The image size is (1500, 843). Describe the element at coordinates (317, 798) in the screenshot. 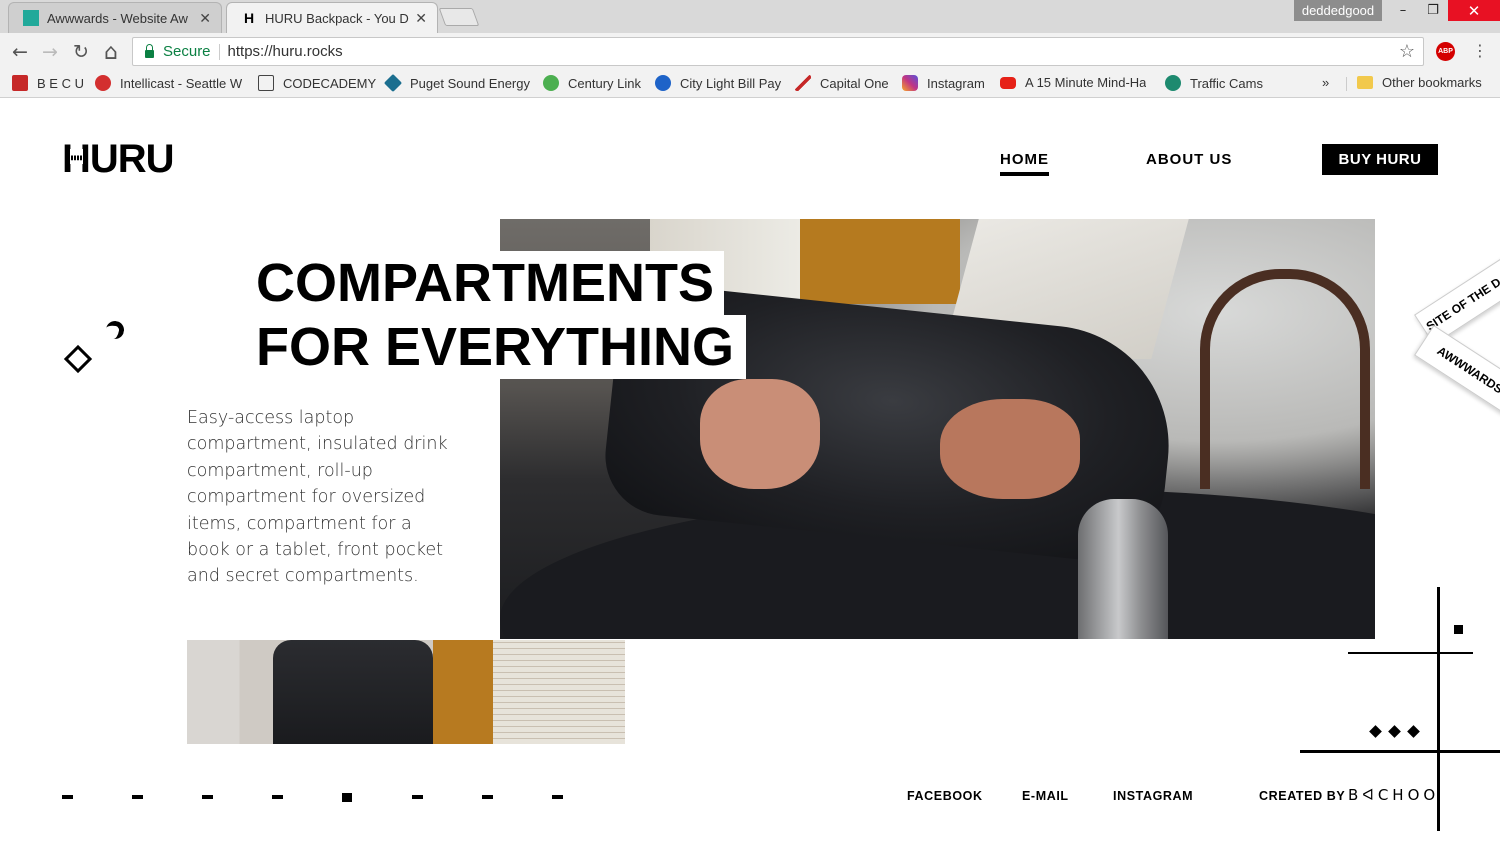

I see `slide-pager` at that location.